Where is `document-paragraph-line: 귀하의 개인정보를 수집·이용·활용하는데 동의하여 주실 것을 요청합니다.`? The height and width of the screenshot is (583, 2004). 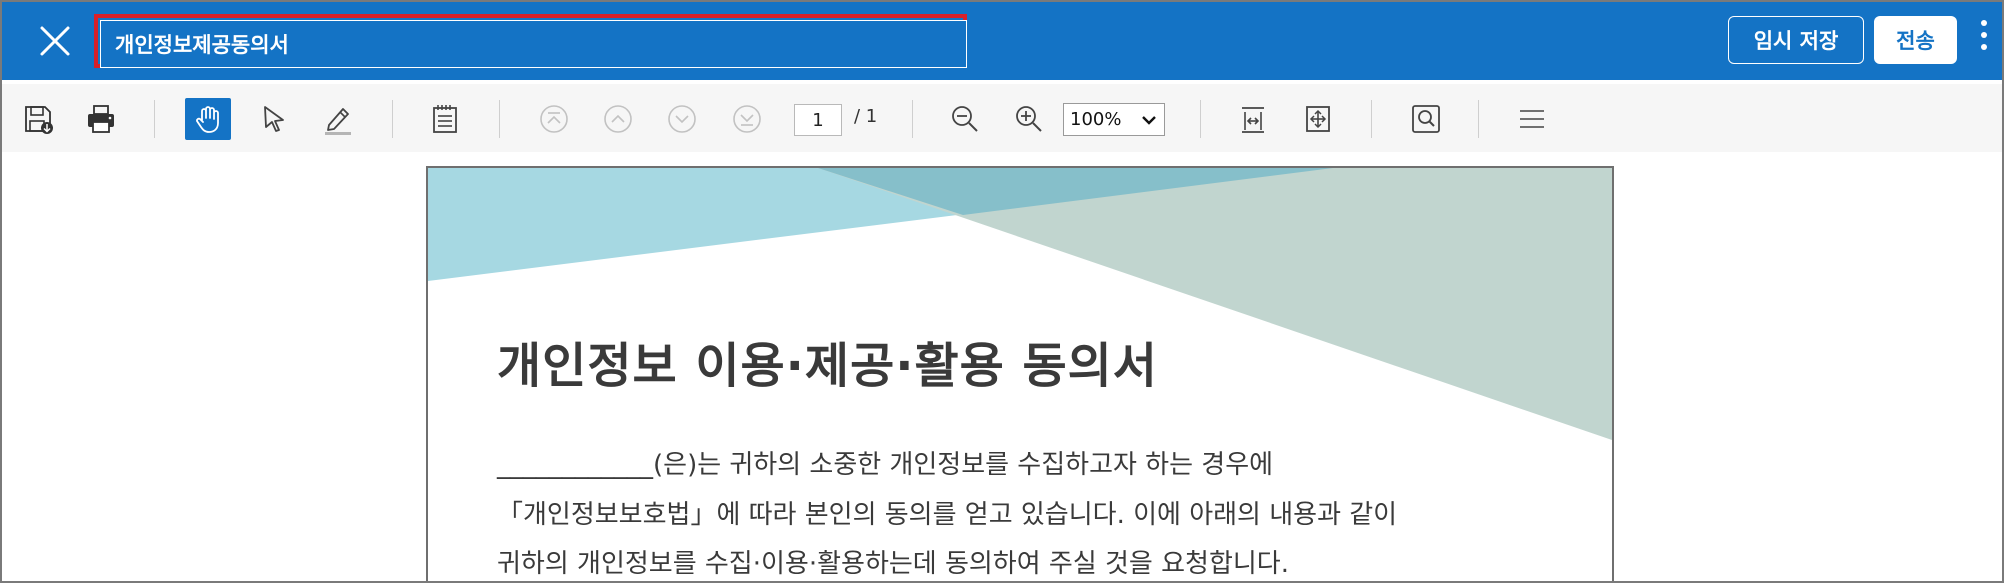 document-paragraph-line: 귀하의 개인정보를 수집·이용·활용하는데 동의하여 주실 것을 요청합니다. is located at coordinates (893, 564).